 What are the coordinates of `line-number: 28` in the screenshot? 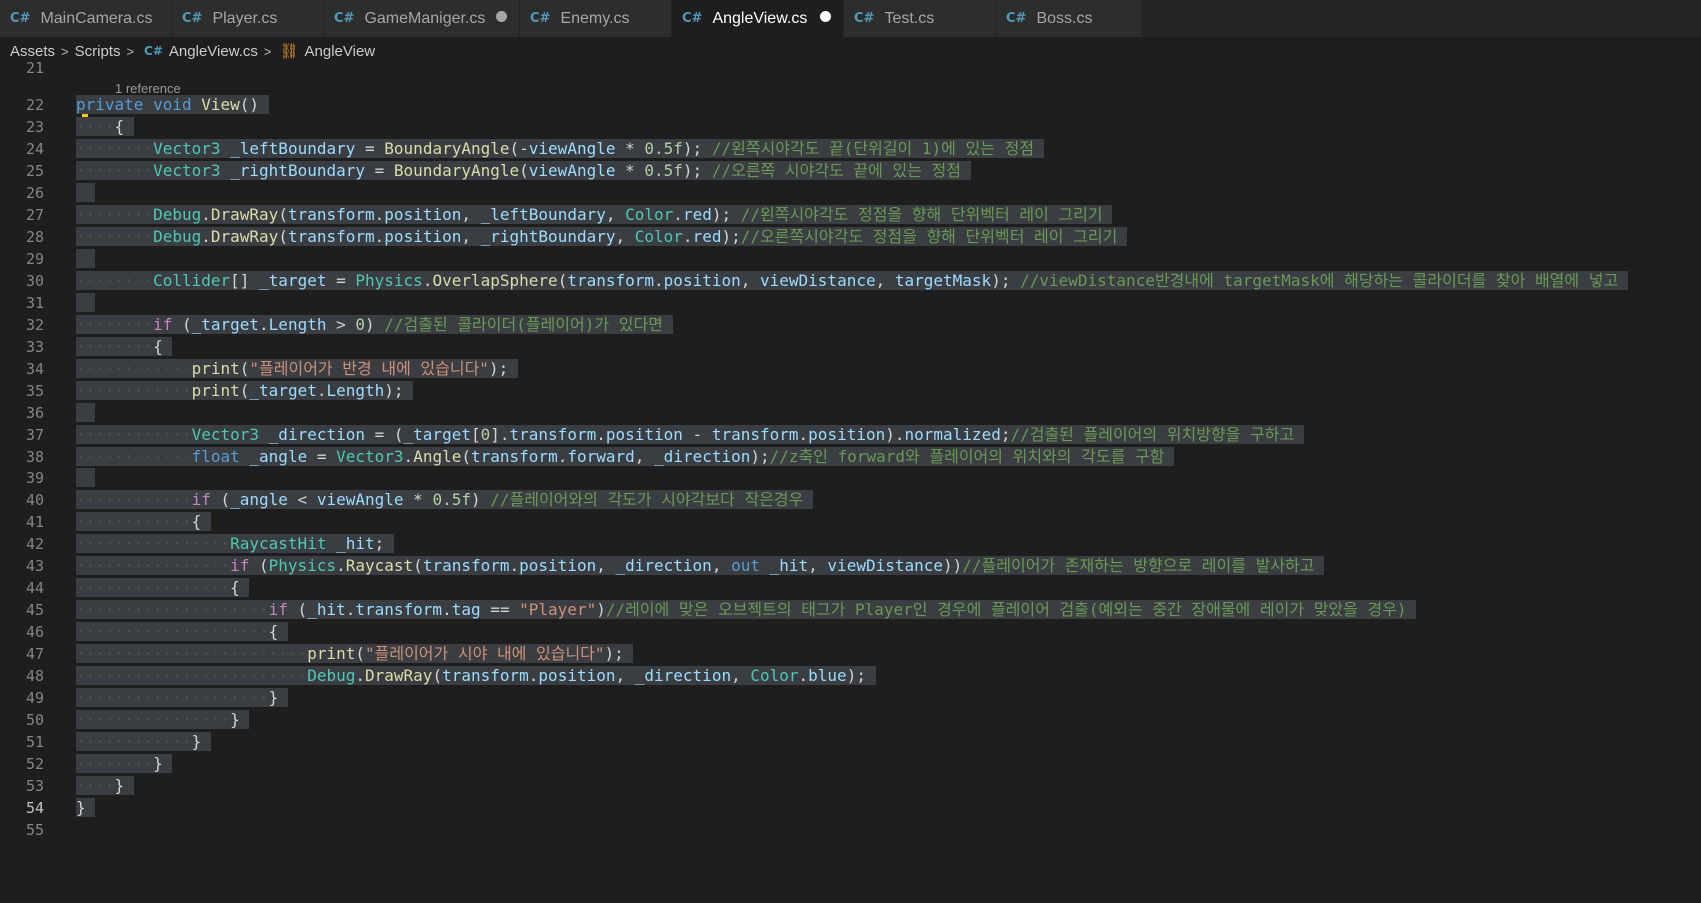 It's located at (34, 236).